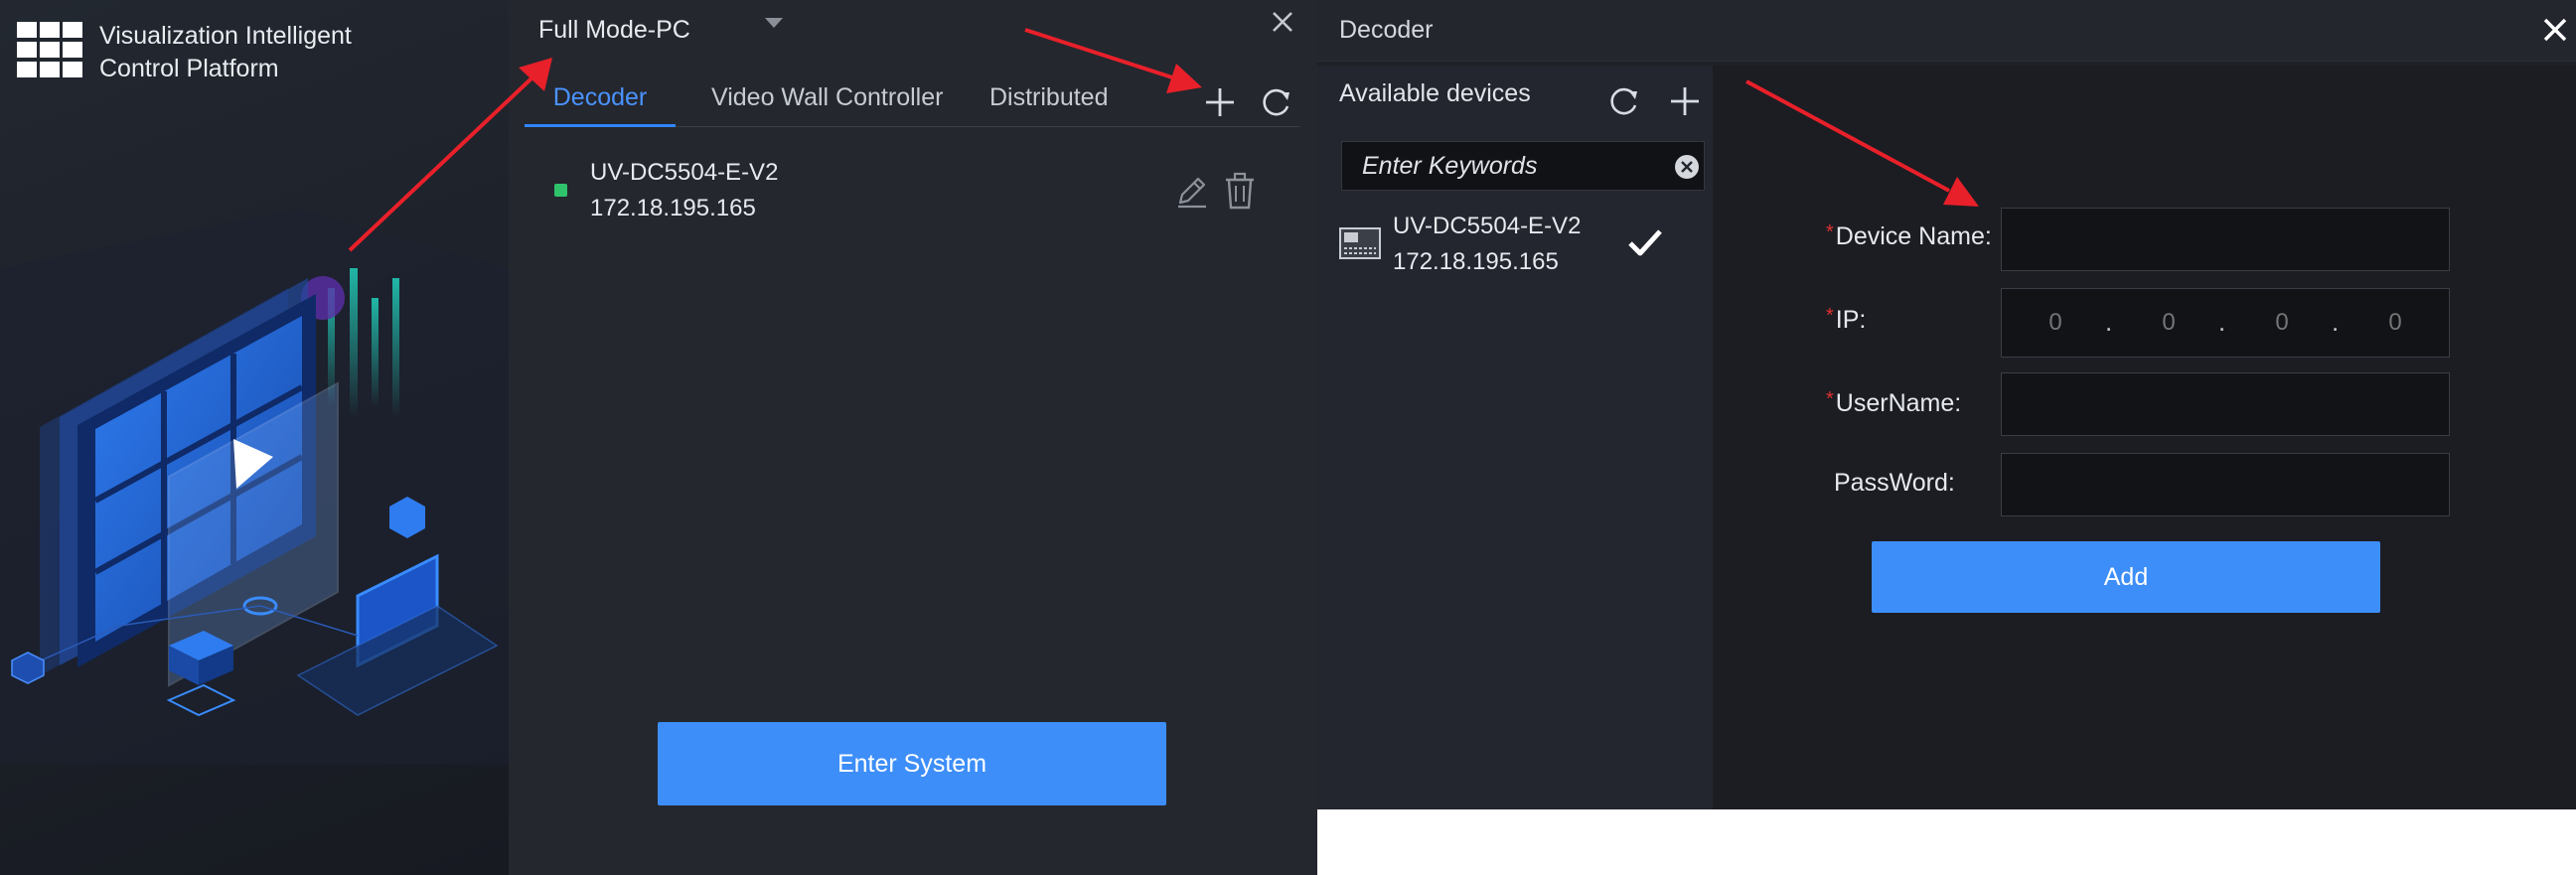 The image size is (2576, 875). What do you see at coordinates (912, 763) in the screenshot?
I see `enter-system-button: Enter System` at bounding box center [912, 763].